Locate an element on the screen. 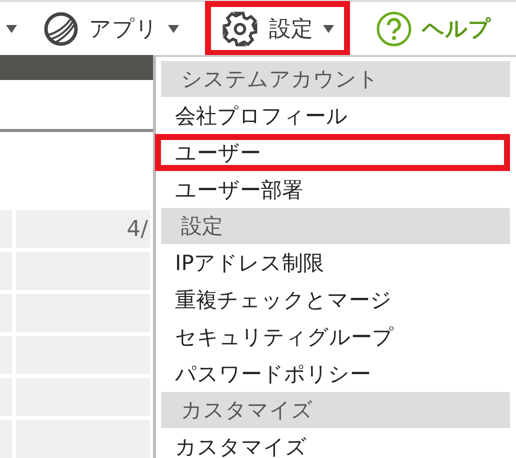 This screenshot has width=516, height=458. menu-item: 重複チェックとマージ is located at coordinates (332, 299).